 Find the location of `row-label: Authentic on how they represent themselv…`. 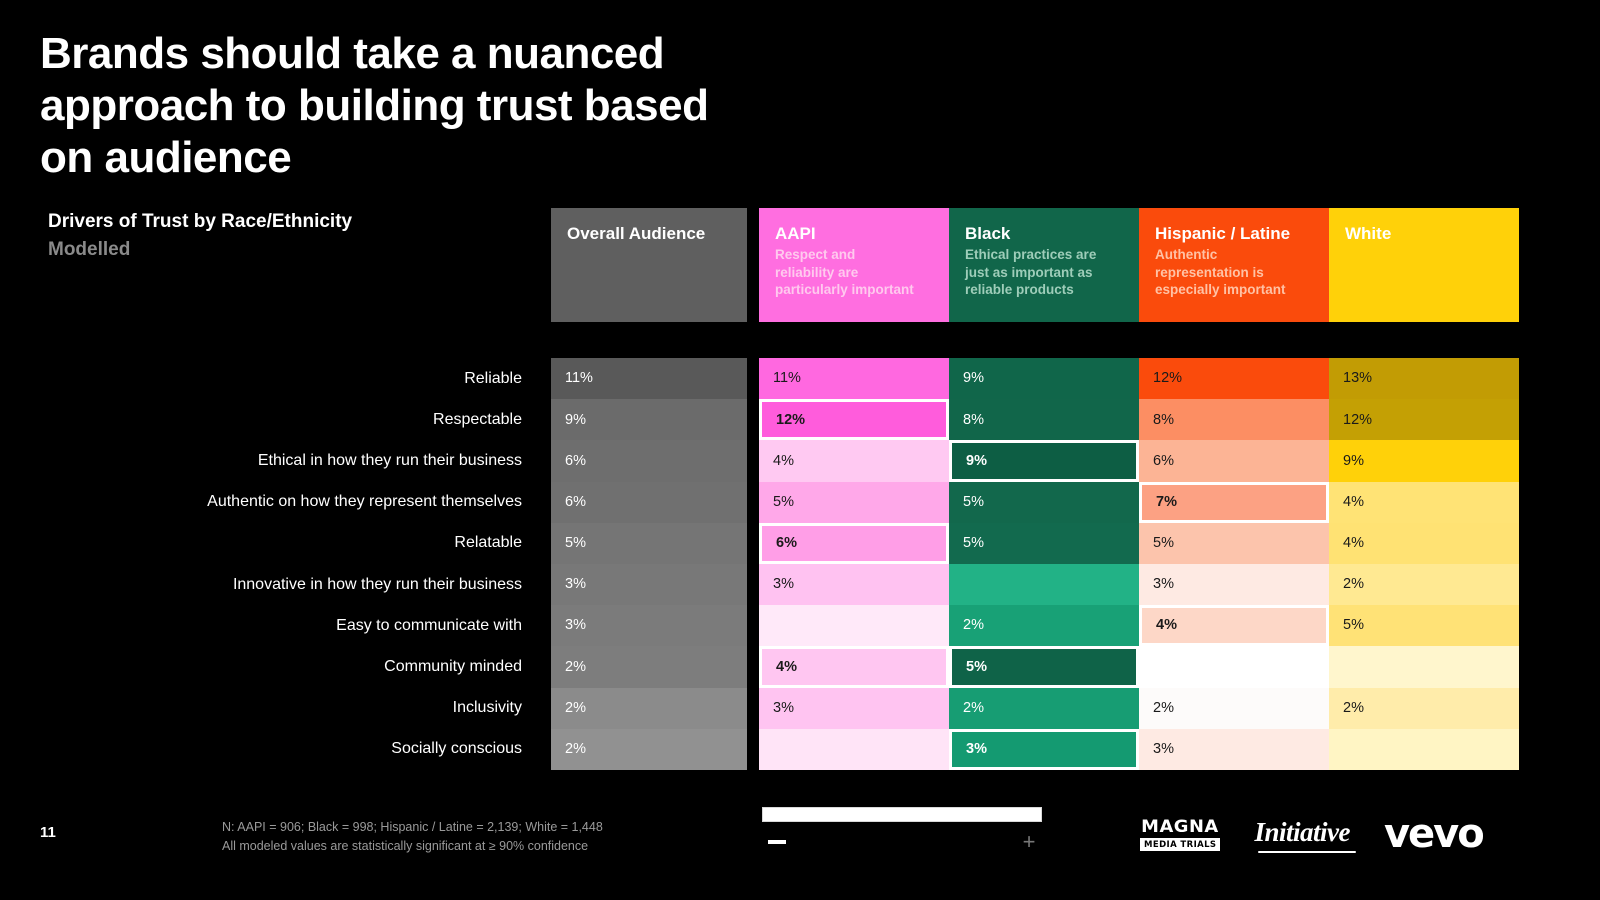

row-label: Authentic on how they represent themselv… is located at coordinates (364, 502).